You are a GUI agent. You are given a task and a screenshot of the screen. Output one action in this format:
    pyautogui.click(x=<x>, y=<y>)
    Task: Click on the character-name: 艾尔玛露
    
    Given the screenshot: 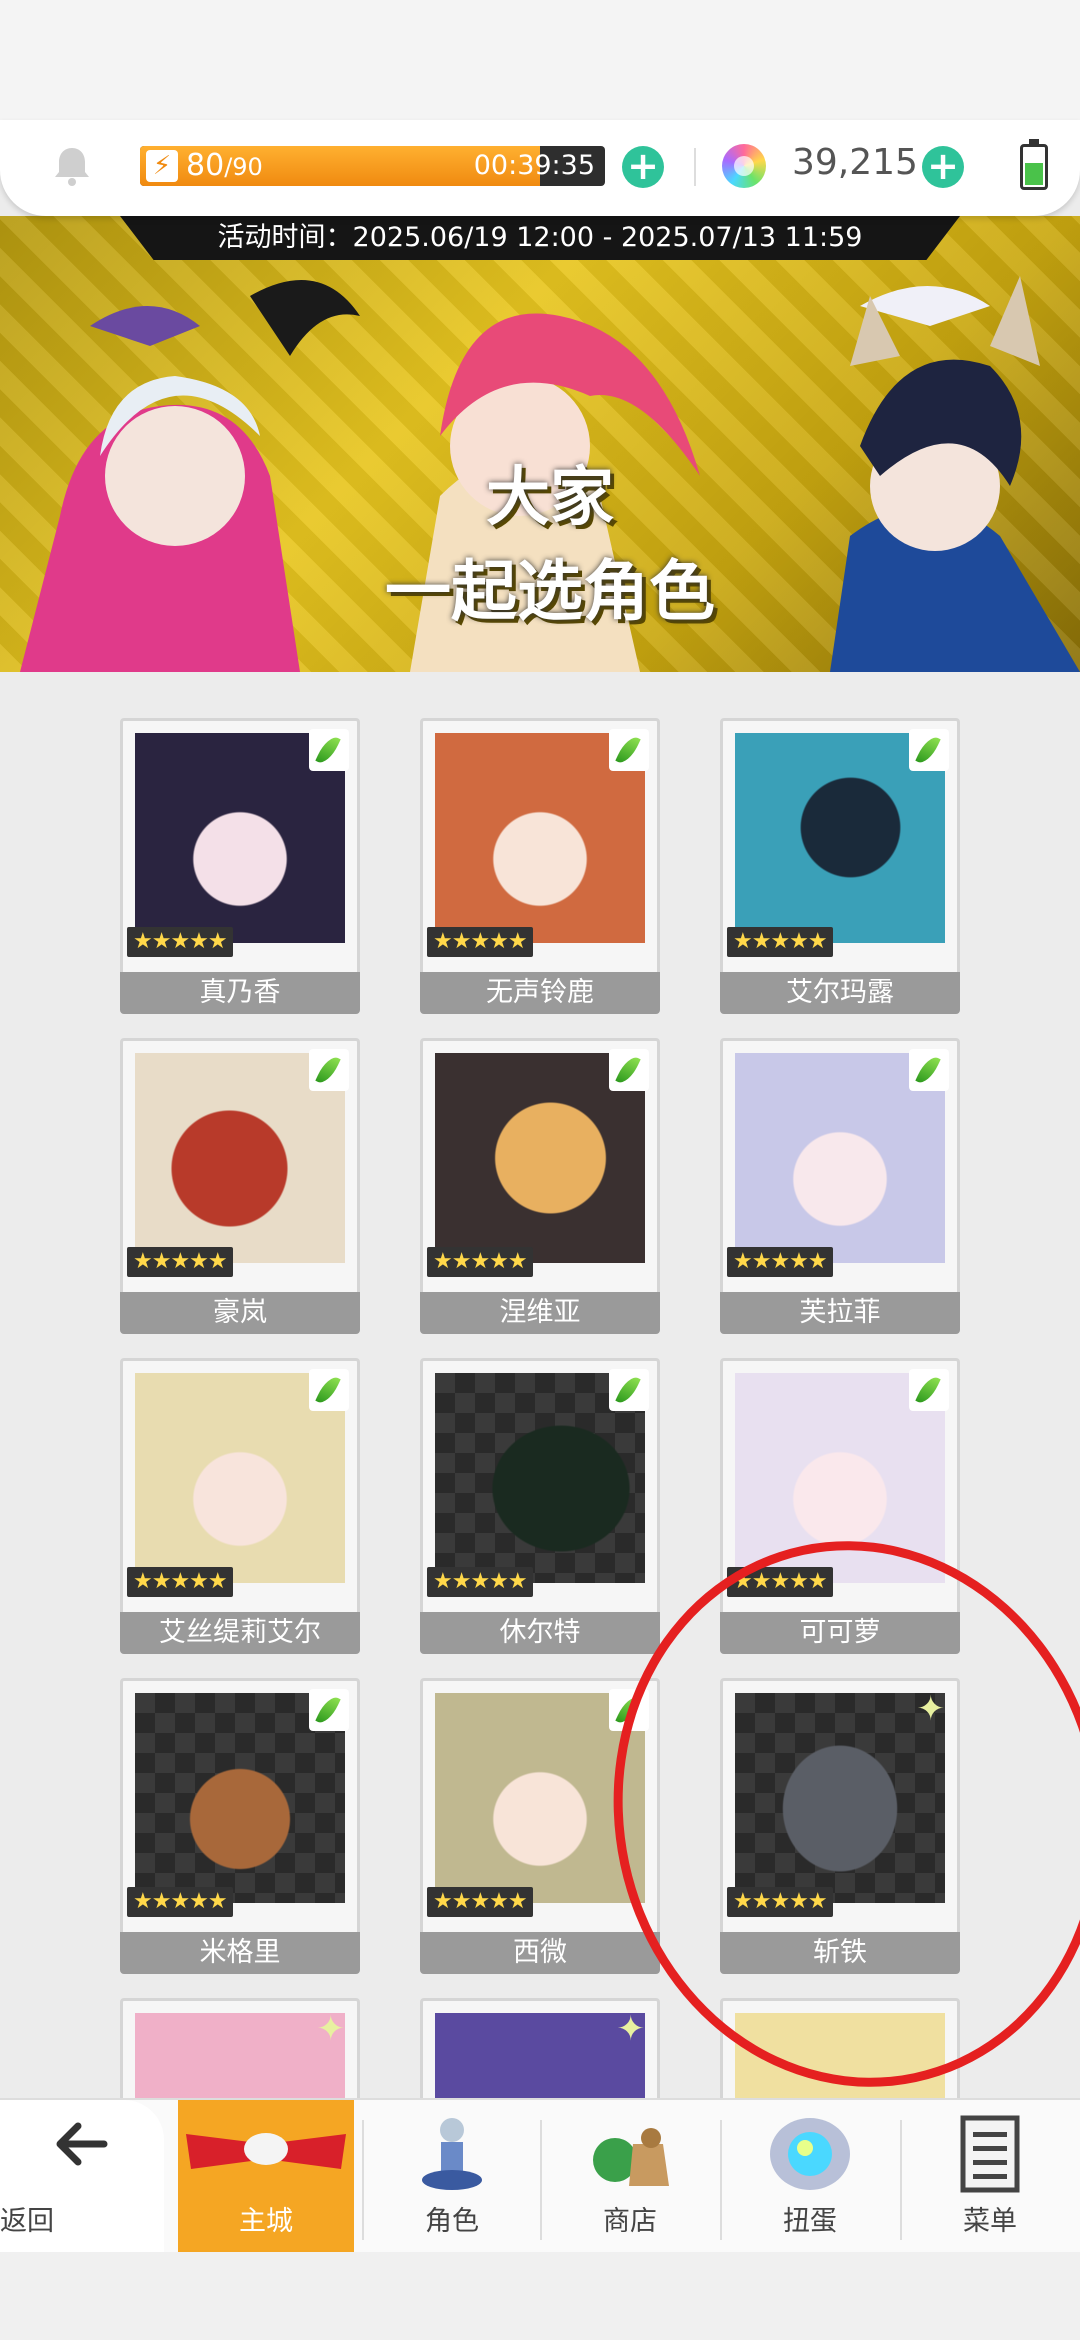 What is the action you would take?
    pyautogui.click(x=840, y=993)
    